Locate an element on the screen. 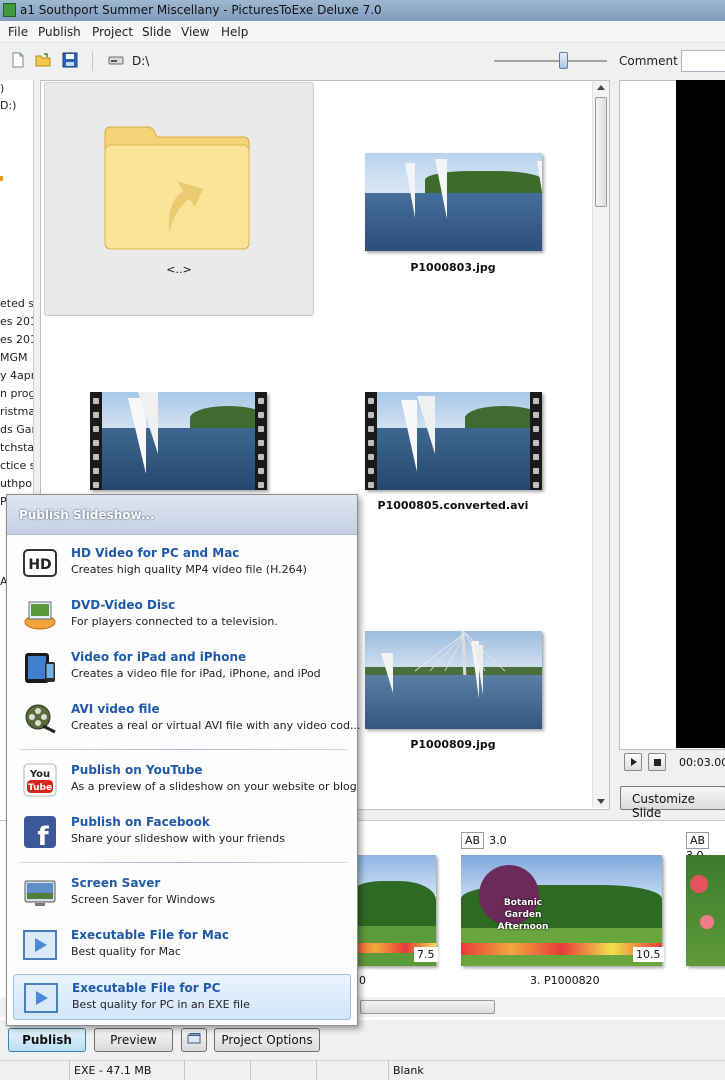 Image resolution: width=725 pixels, height=1080 pixels. publish-button: Publish is located at coordinates (47, 1040).